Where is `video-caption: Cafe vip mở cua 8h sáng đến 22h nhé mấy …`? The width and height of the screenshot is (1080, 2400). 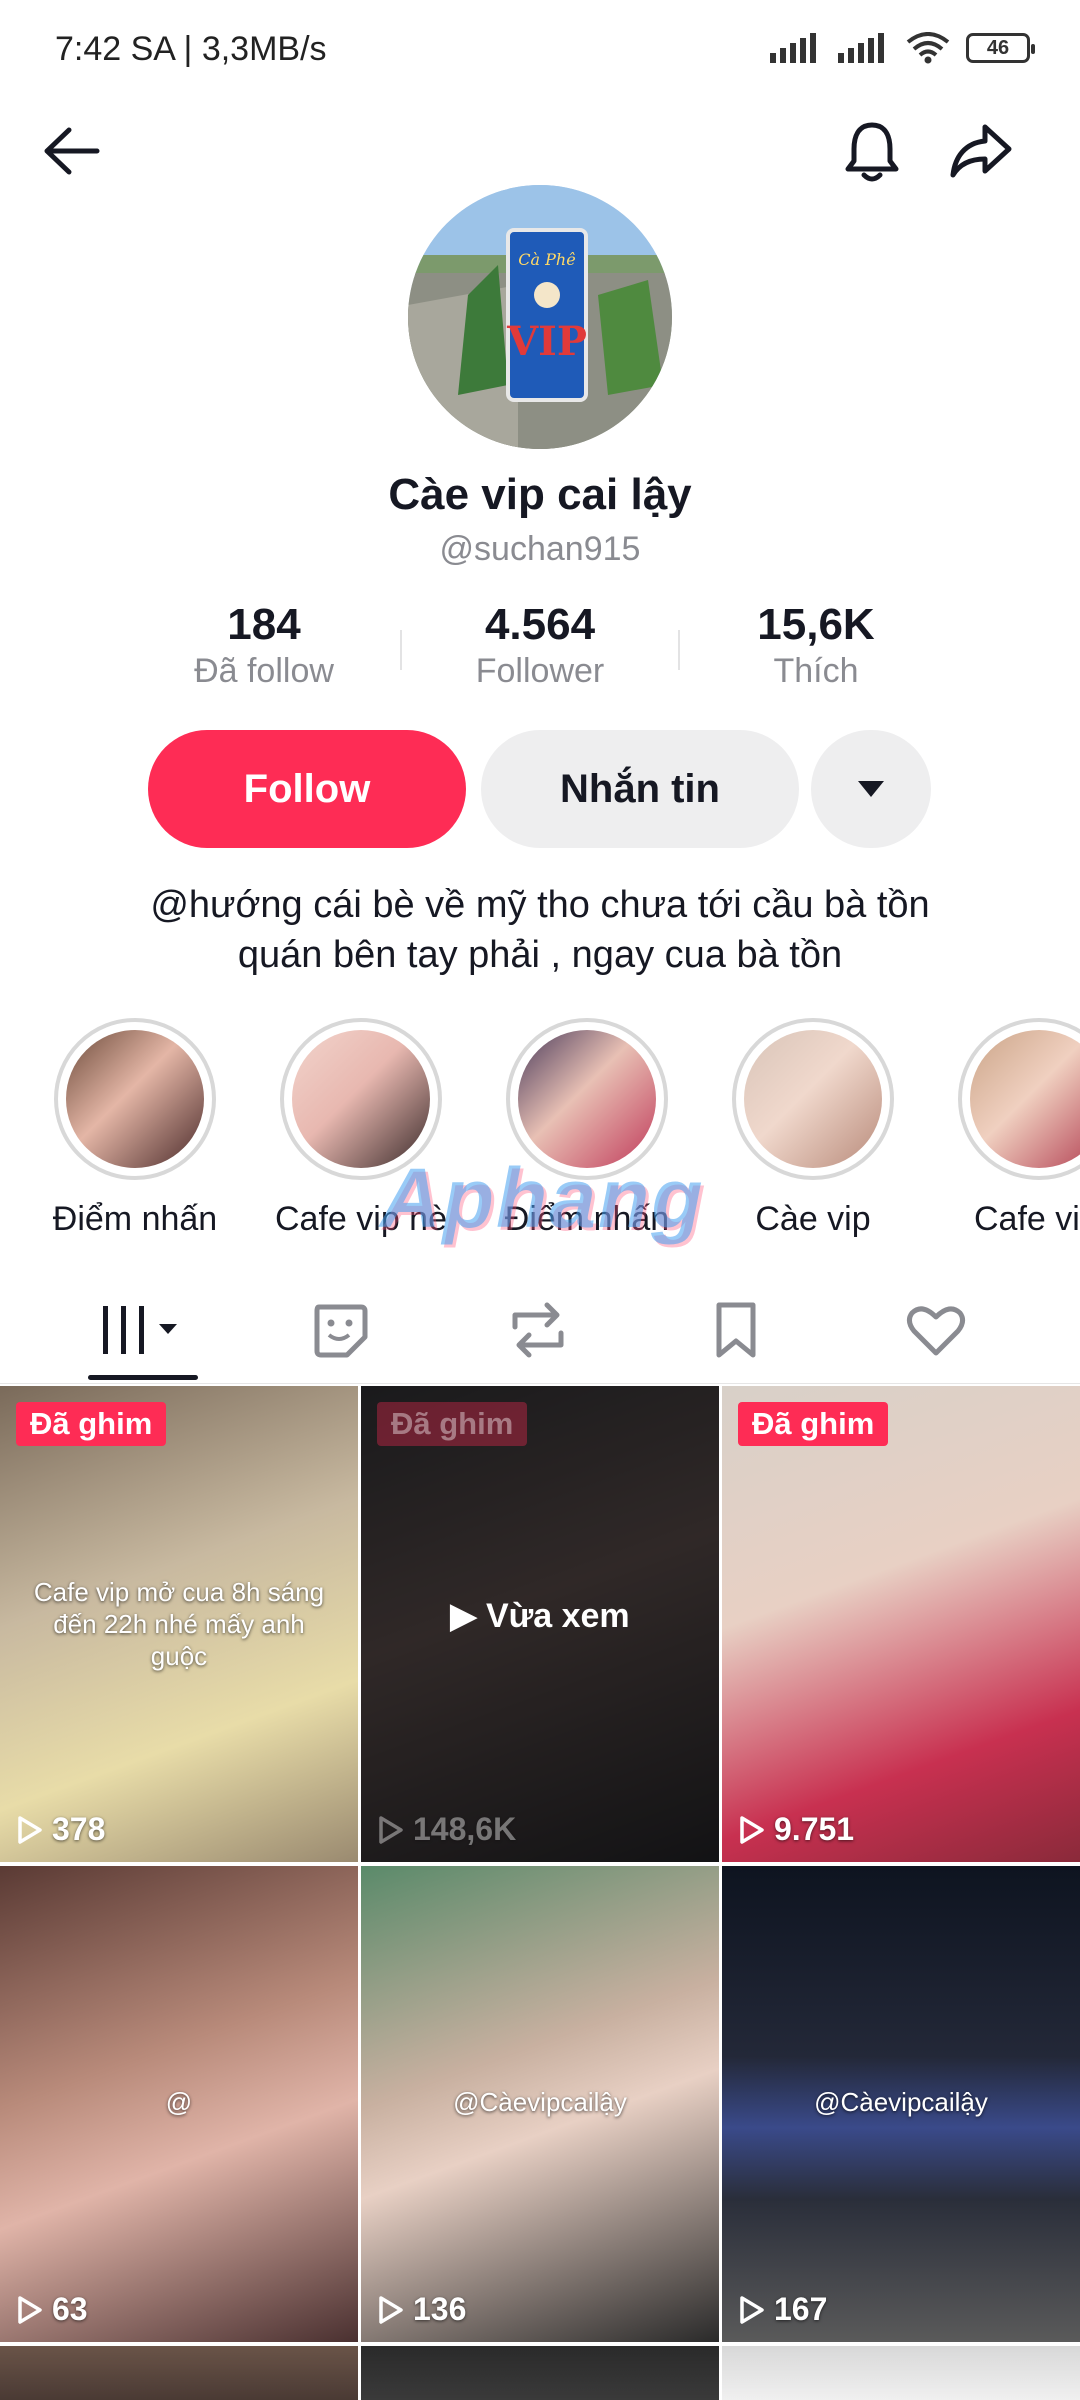 video-caption: Cafe vip mở cua 8h sáng đến 22h nhé mấy … is located at coordinates (179, 1624).